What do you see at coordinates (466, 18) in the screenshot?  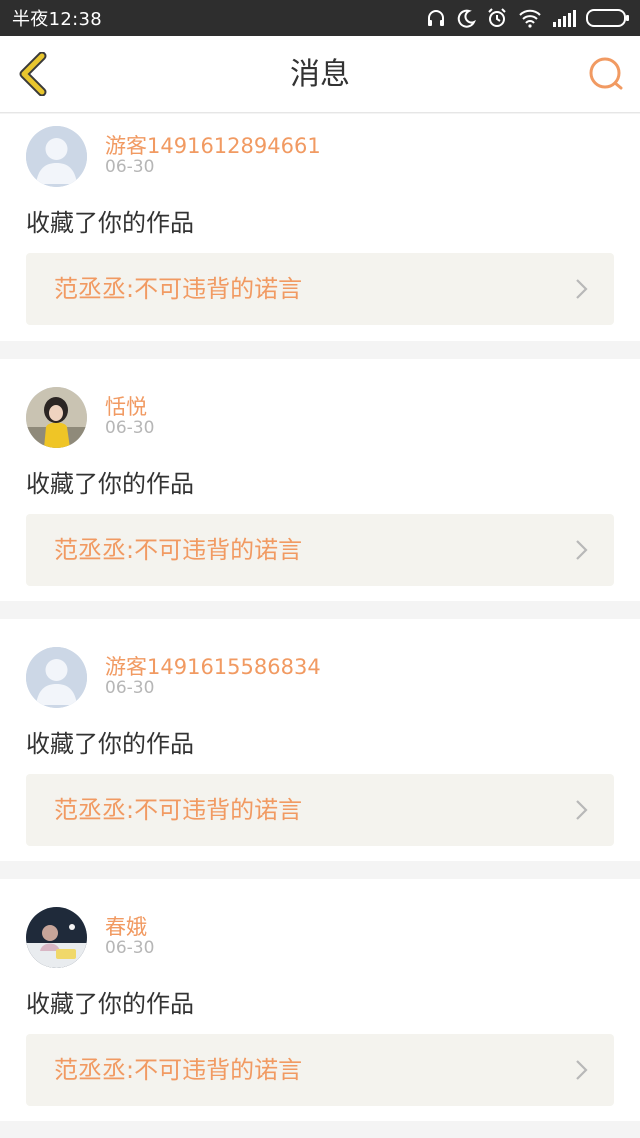 I see `moon-icon` at bounding box center [466, 18].